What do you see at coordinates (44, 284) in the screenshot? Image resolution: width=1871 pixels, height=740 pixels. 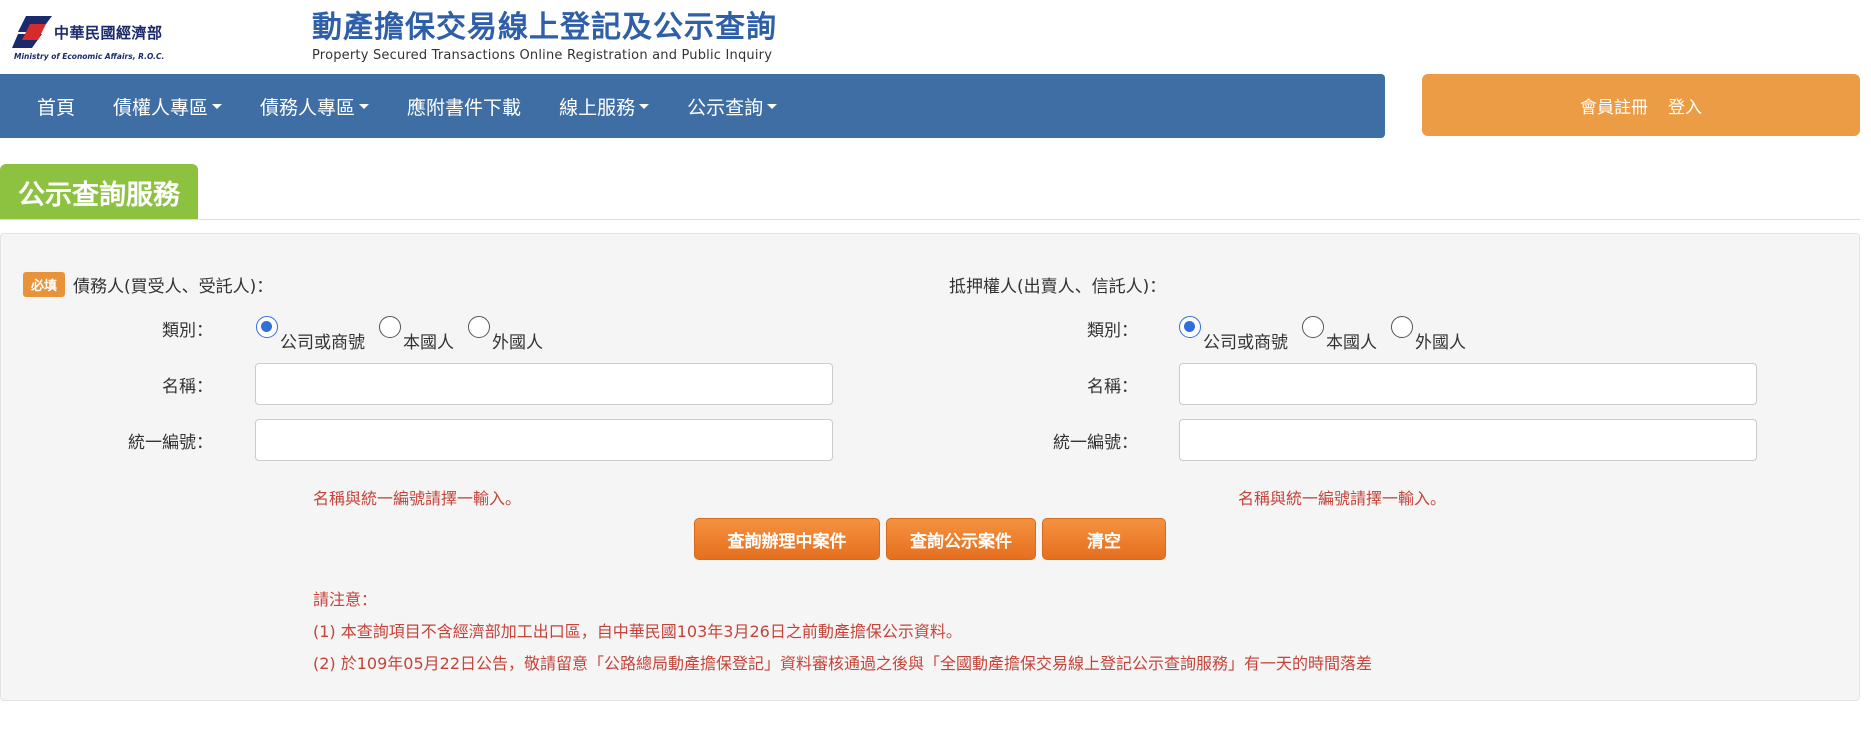 I see `required-badge: 必填` at bounding box center [44, 284].